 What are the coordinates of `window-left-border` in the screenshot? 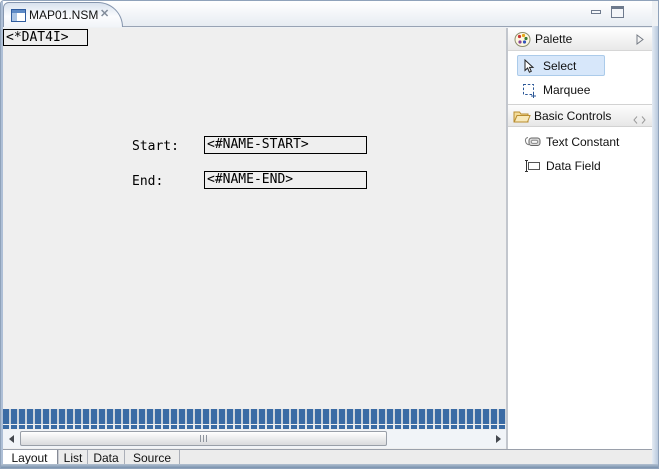 It's located at (2, 232).